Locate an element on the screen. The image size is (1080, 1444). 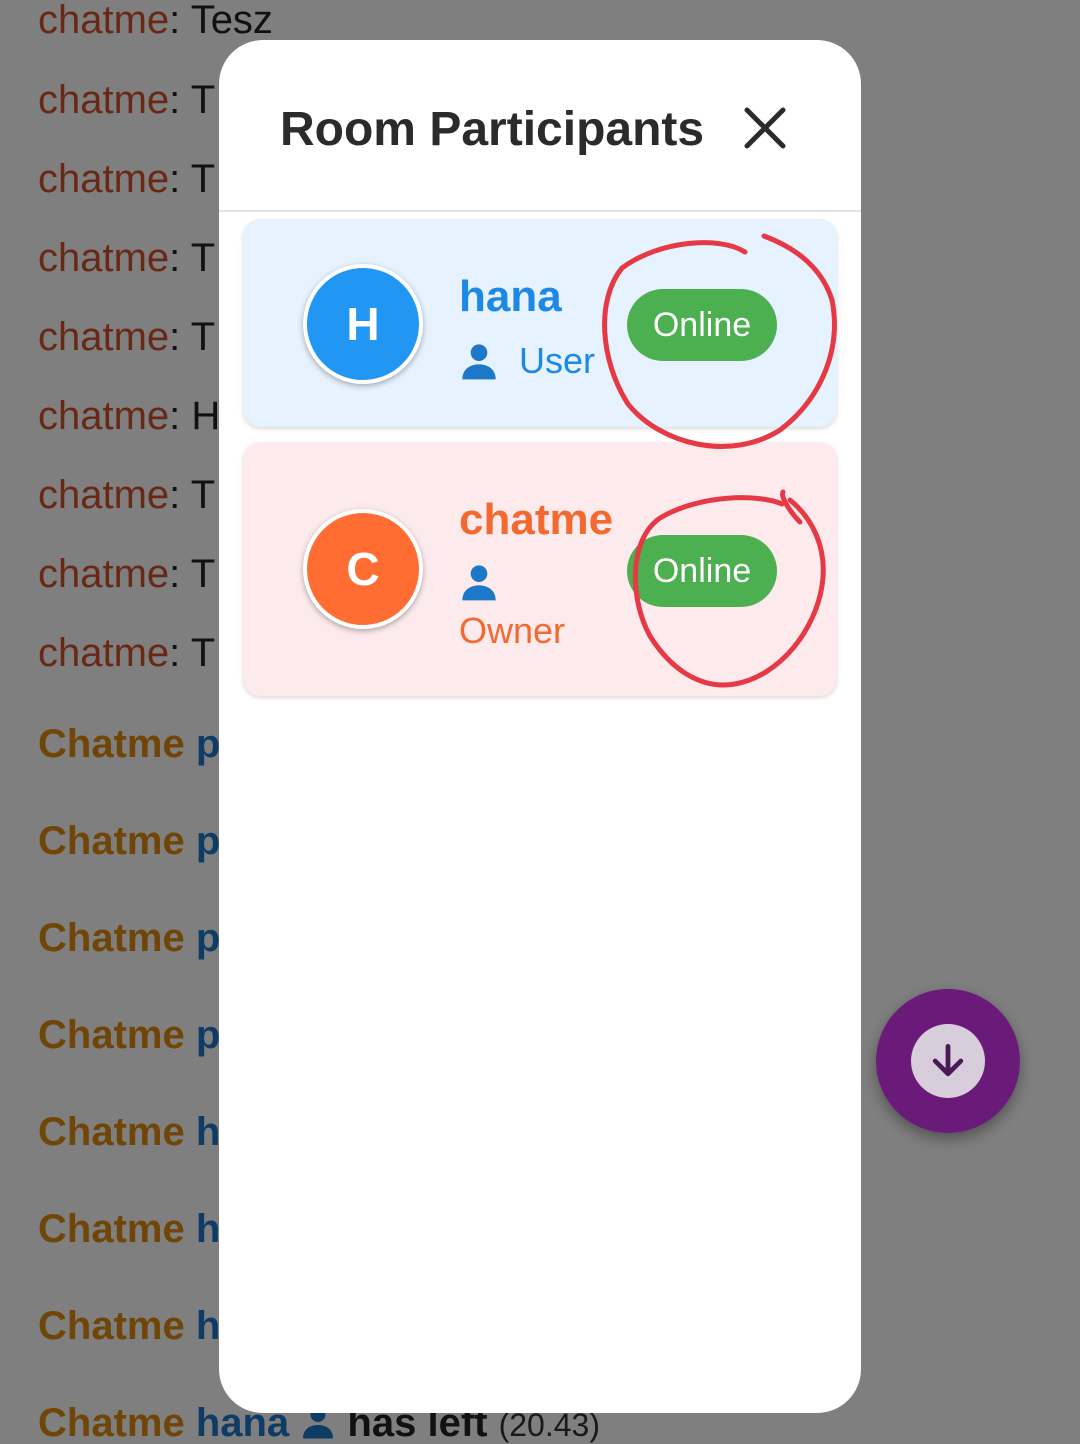
participant-card-chatme: C chatme Owner Online is located at coordinates (540, 569).